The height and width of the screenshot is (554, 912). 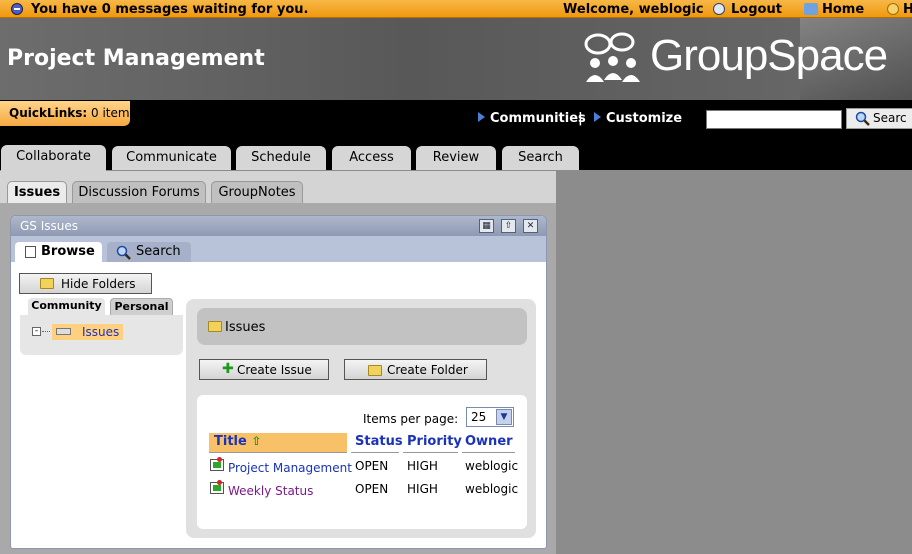 What do you see at coordinates (907, 9) in the screenshot?
I see `help-link: H` at bounding box center [907, 9].